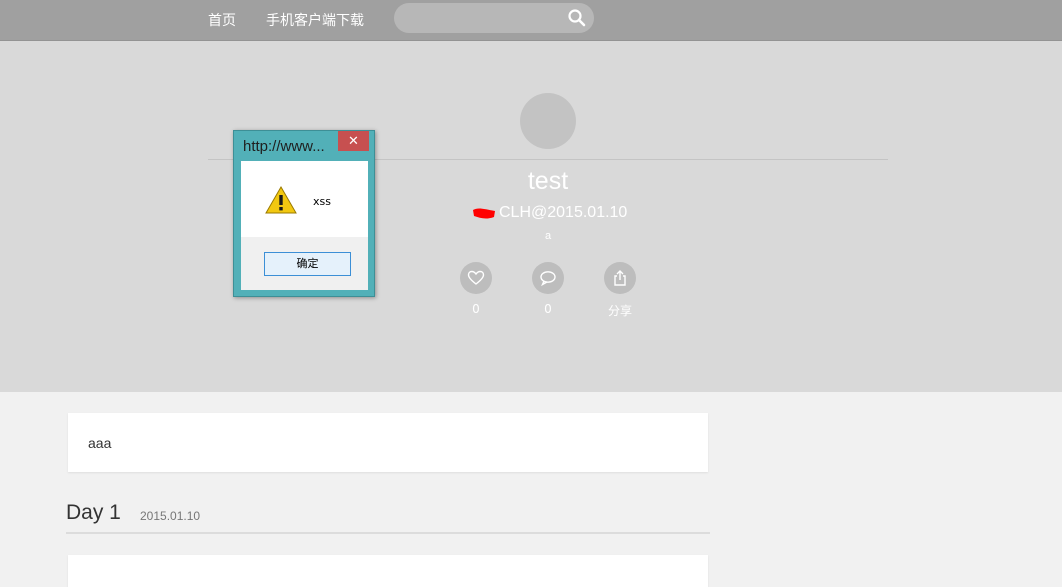  I want to click on share-icon, so click(620, 278).